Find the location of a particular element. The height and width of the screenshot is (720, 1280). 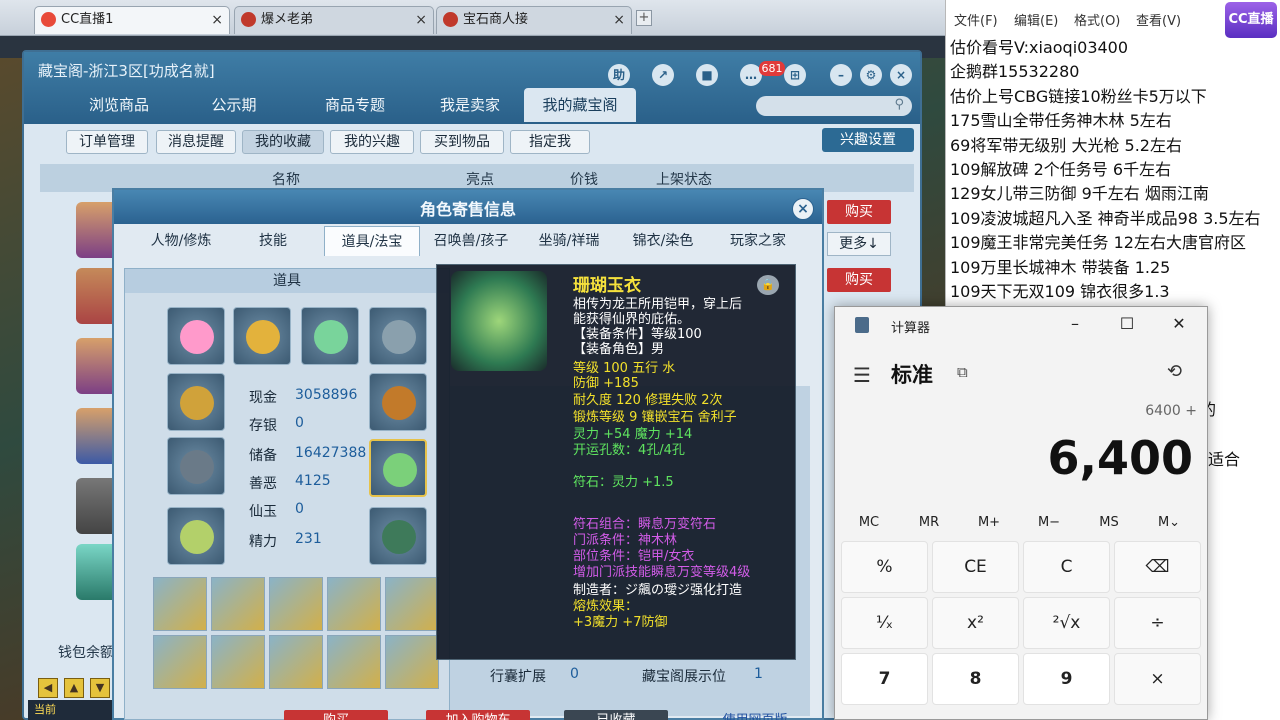

new-tab-button: + is located at coordinates (644, 18).